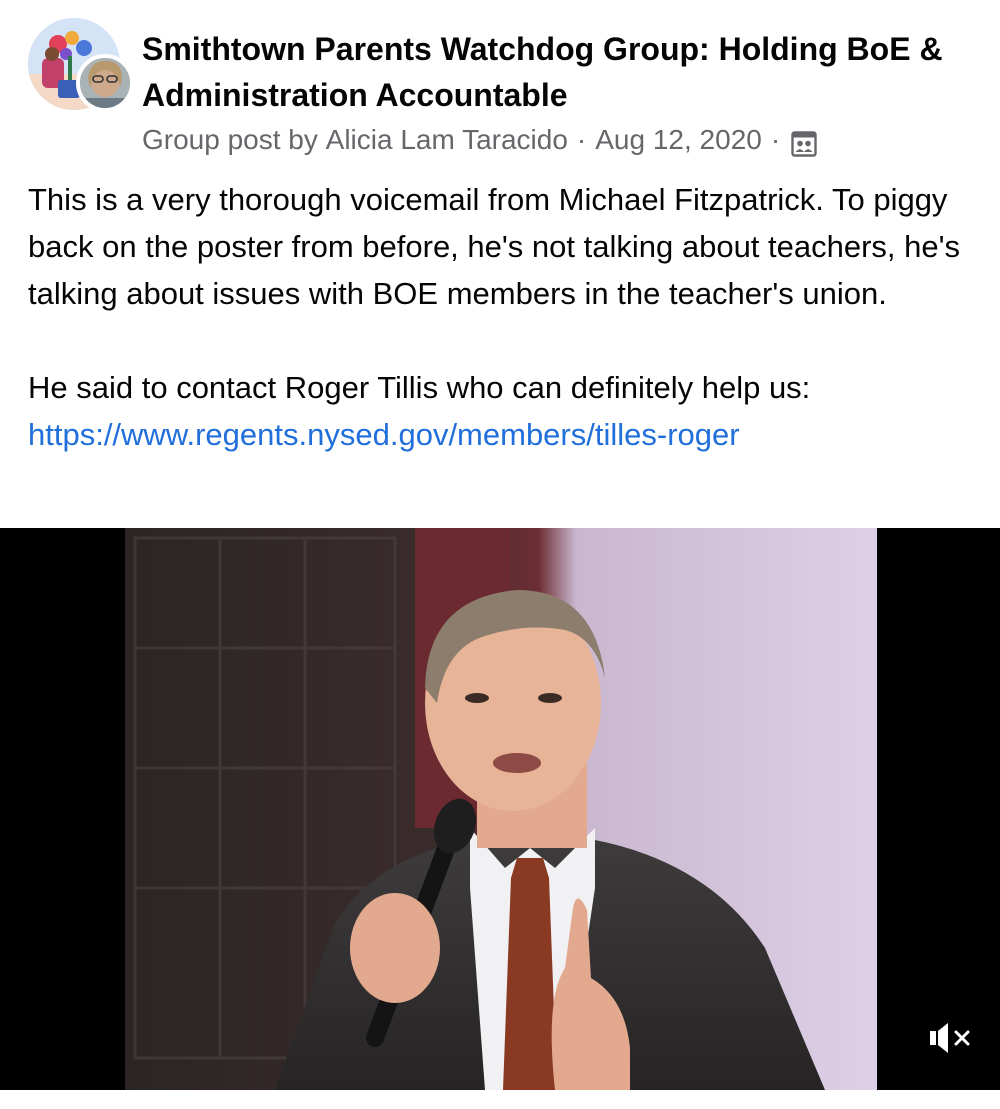 Image resolution: width=1000 pixels, height=1109 pixels. What do you see at coordinates (678, 140) in the screenshot?
I see `post-date: Aug 12, 2020` at bounding box center [678, 140].